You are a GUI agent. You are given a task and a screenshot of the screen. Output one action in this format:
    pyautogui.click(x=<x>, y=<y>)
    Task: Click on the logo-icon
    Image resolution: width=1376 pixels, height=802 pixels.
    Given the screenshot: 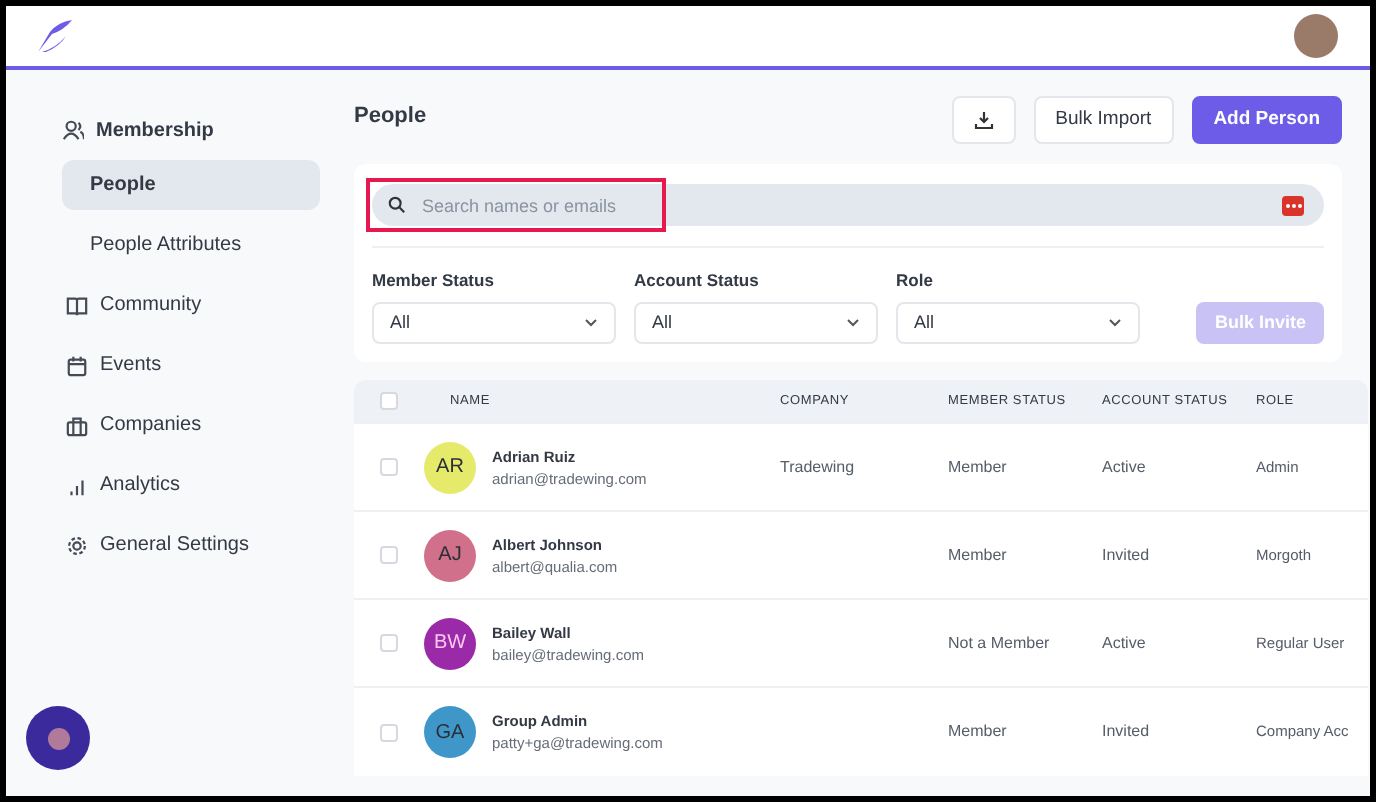 What is the action you would take?
    pyautogui.click(x=54, y=36)
    